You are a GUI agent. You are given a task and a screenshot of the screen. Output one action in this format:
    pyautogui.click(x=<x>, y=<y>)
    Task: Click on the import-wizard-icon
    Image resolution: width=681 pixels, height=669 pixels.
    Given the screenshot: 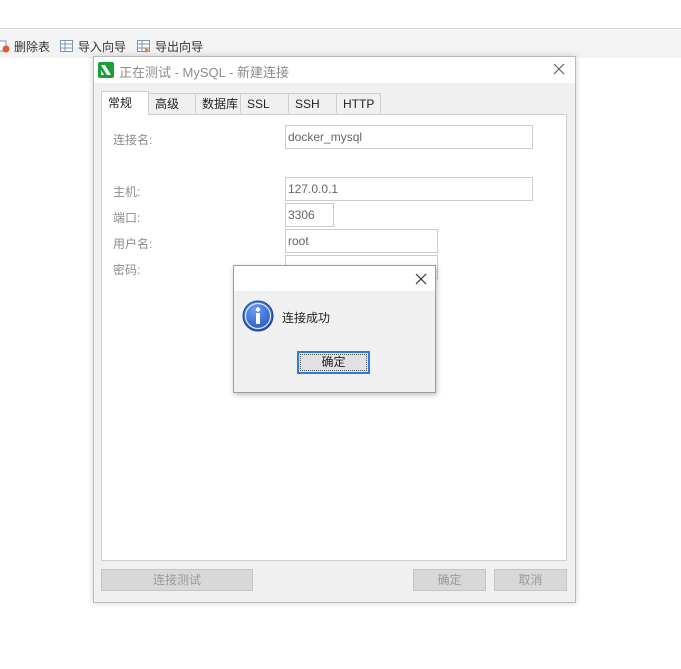 What is the action you would take?
    pyautogui.click(x=66, y=45)
    